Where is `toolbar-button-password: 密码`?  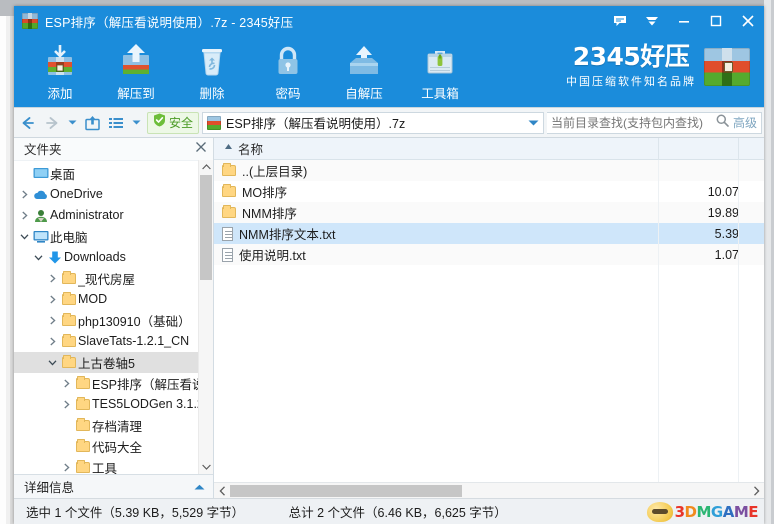
toolbar-button-password: 密码 is located at coordinates (288, 71).